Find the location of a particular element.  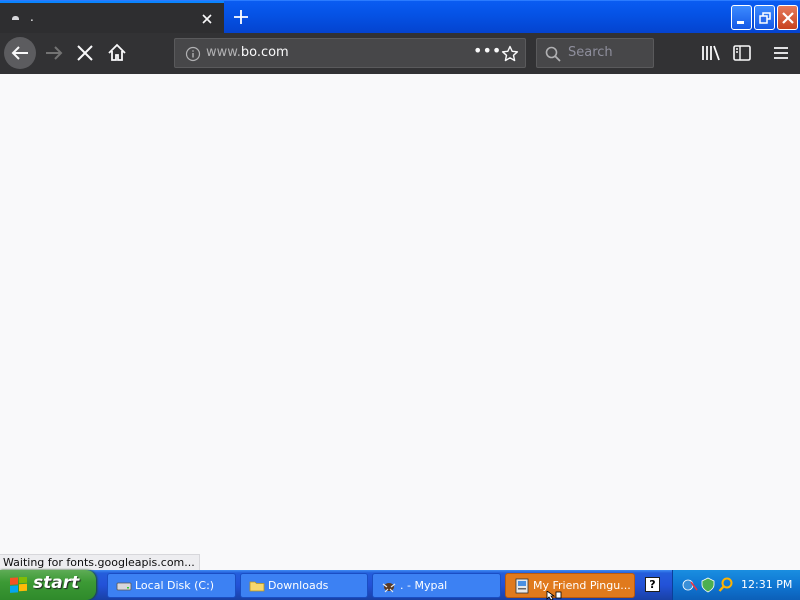

new-tab-button is located at coordinates (241, 17).